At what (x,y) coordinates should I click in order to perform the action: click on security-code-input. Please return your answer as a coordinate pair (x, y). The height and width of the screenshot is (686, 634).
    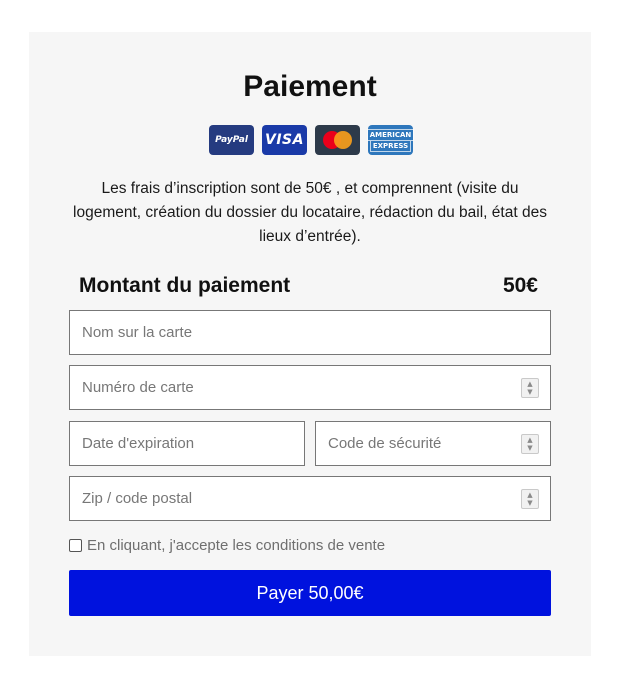
    Looking at the image, I should click on (433, 443).